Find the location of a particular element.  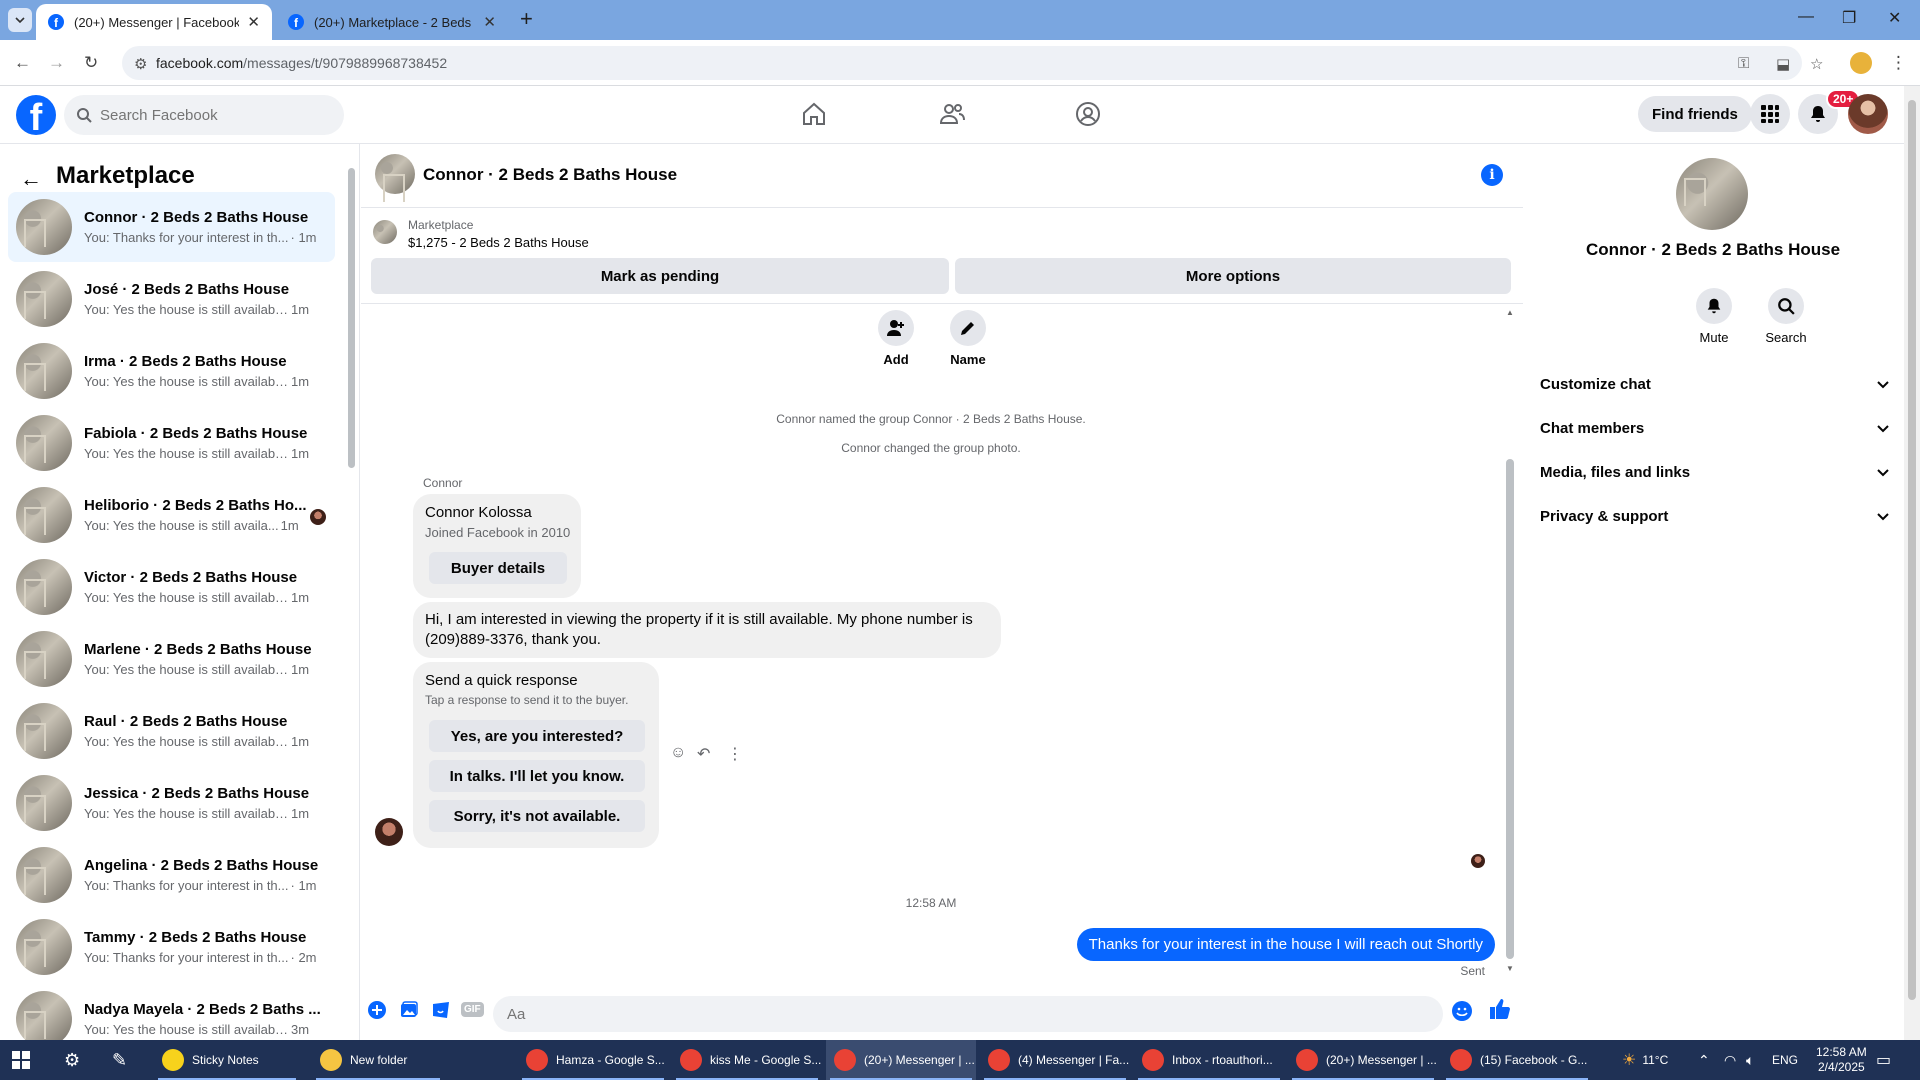

facebook-search is located at coordinates (204, 115).